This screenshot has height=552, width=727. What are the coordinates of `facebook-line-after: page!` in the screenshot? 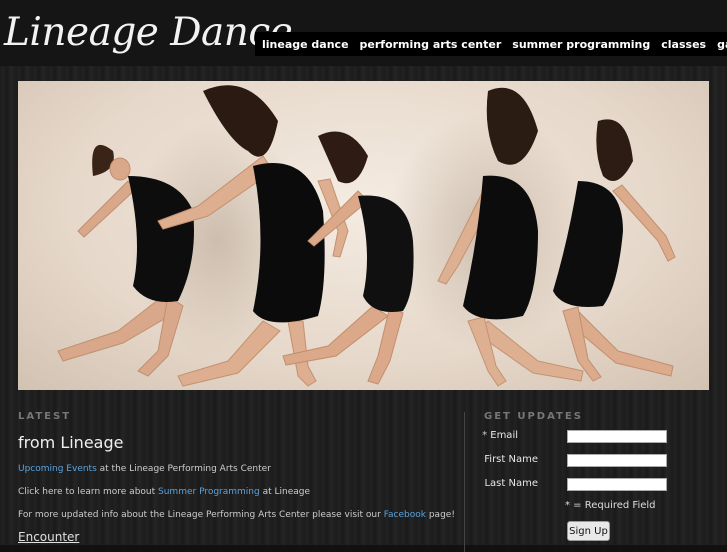 It's located at (440, 515).